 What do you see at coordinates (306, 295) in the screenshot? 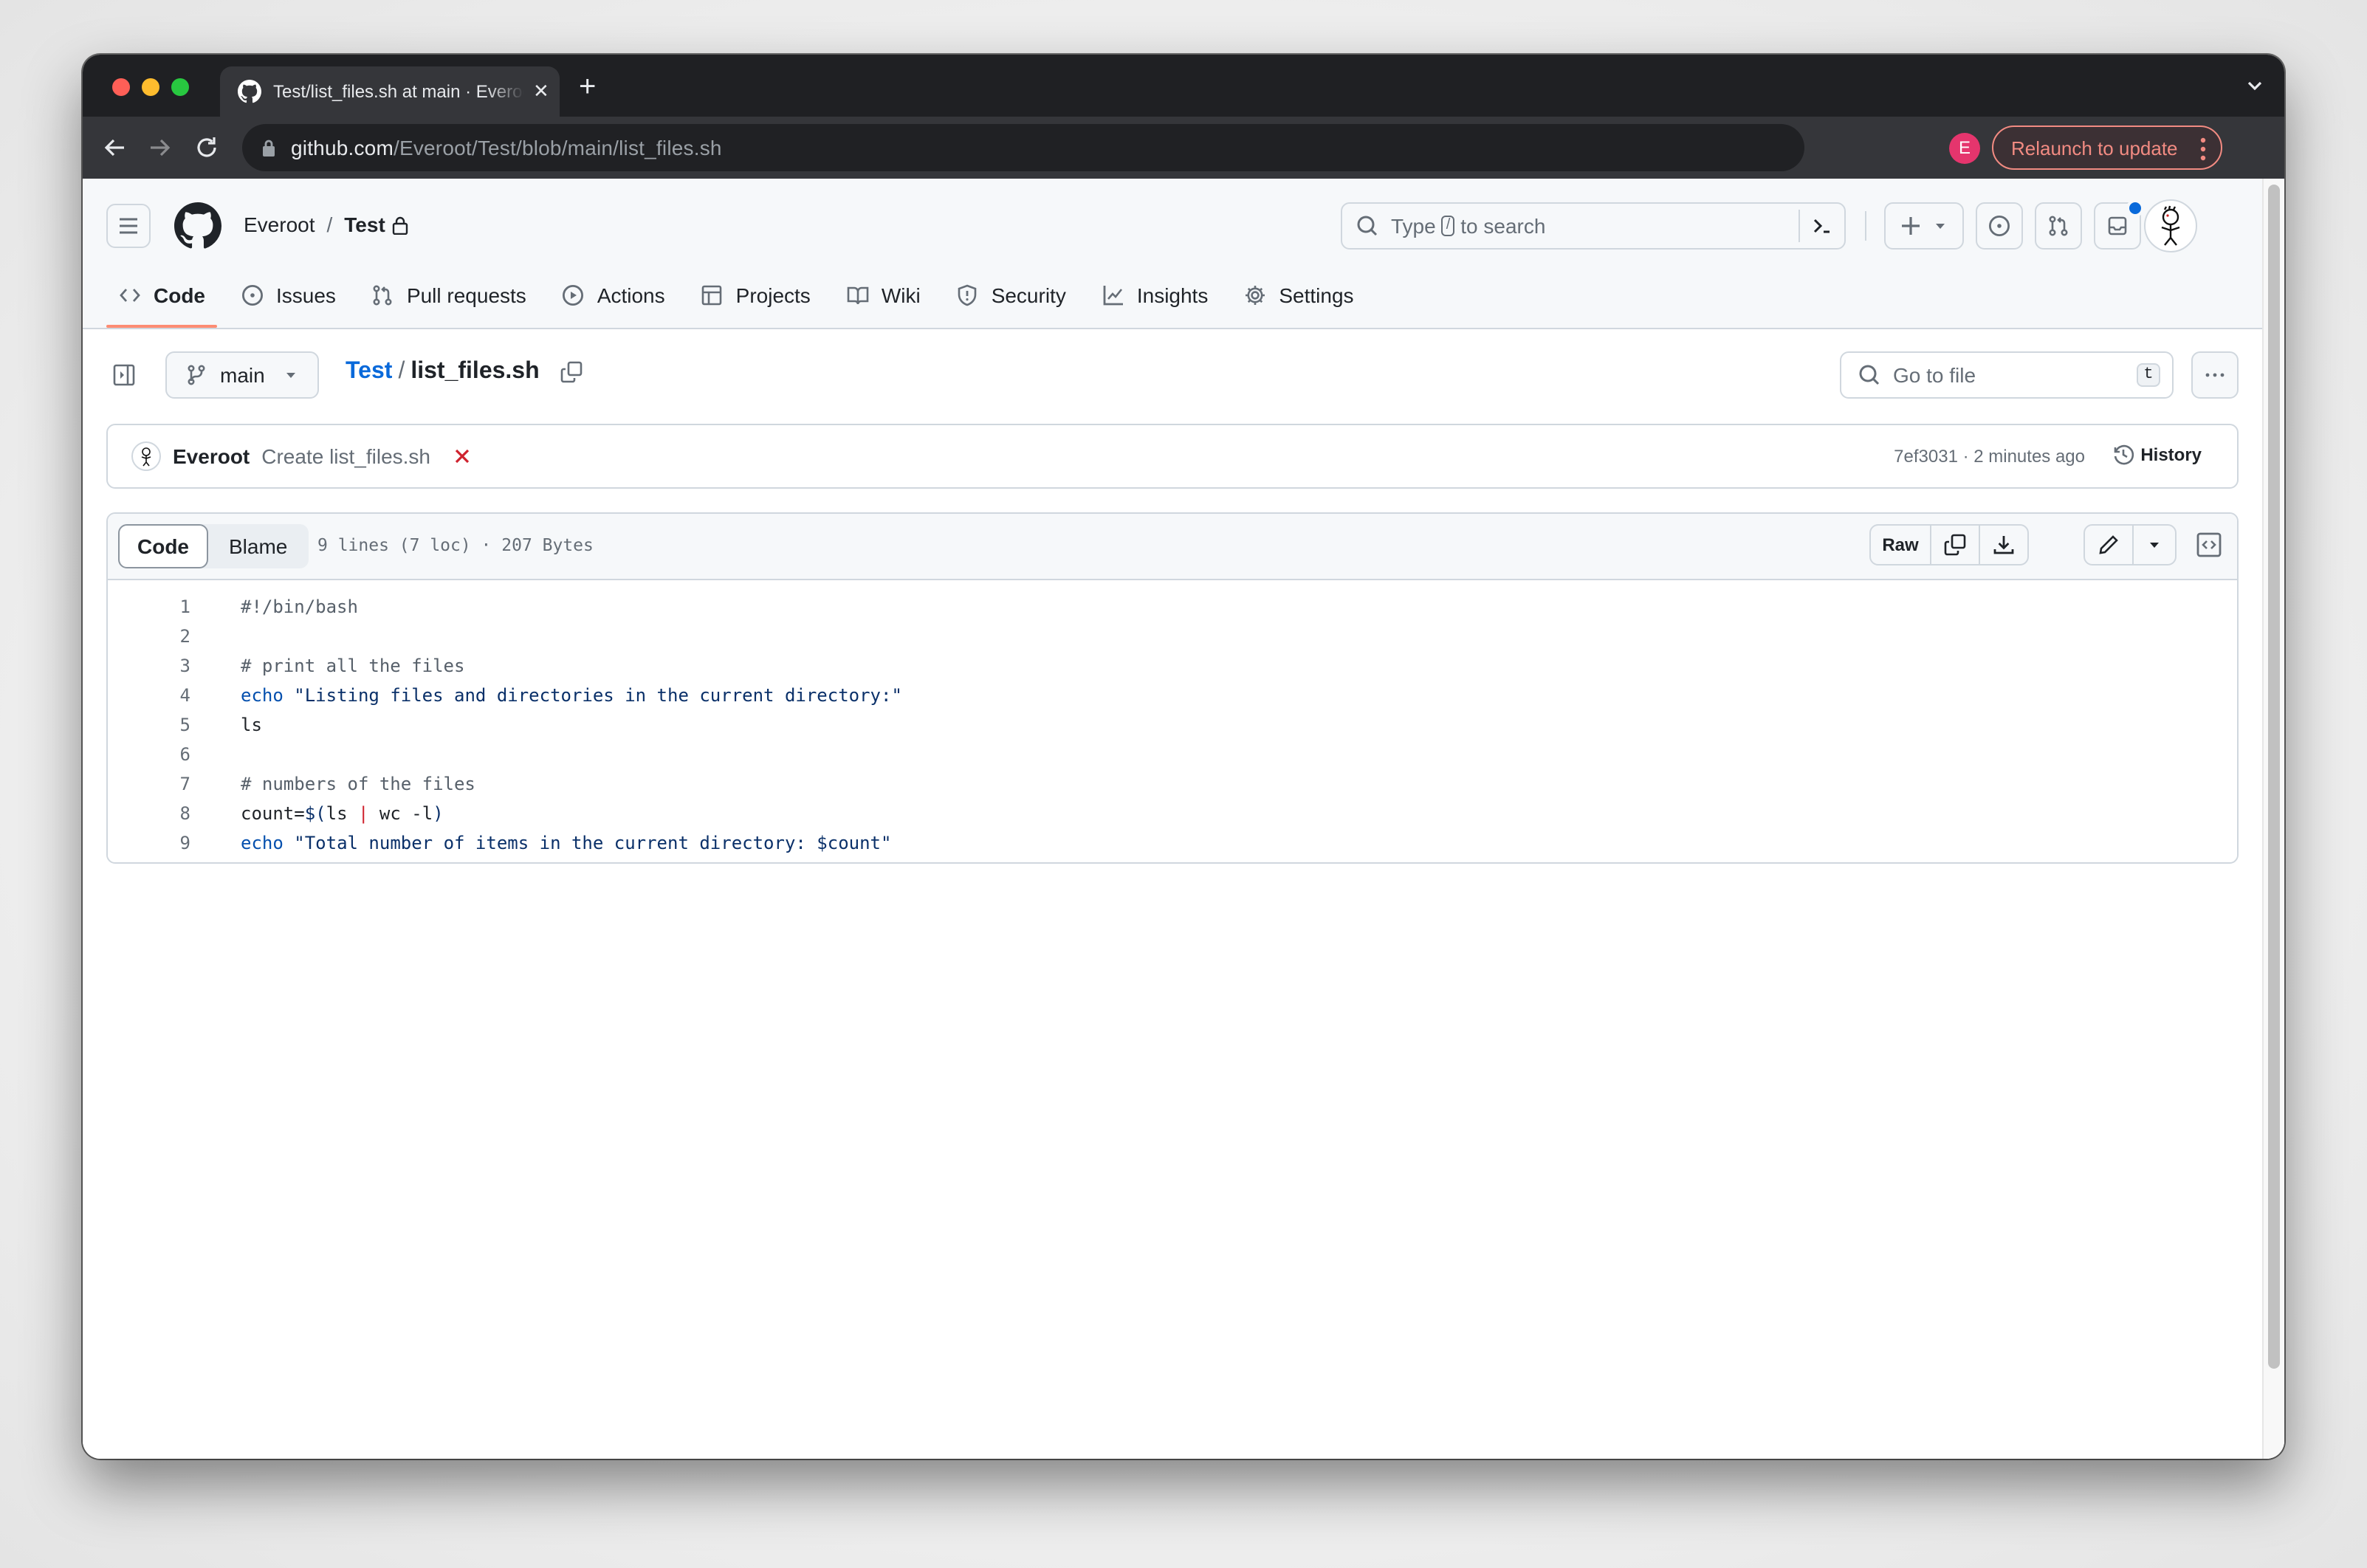
I see `tab-issues-label: Issues` at bounding box center [306, 295].